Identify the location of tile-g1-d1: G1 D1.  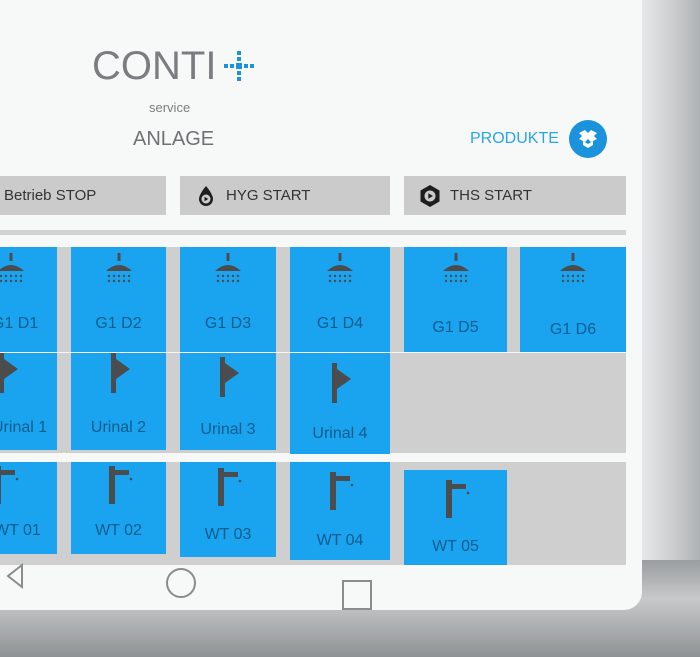
(28, 299).